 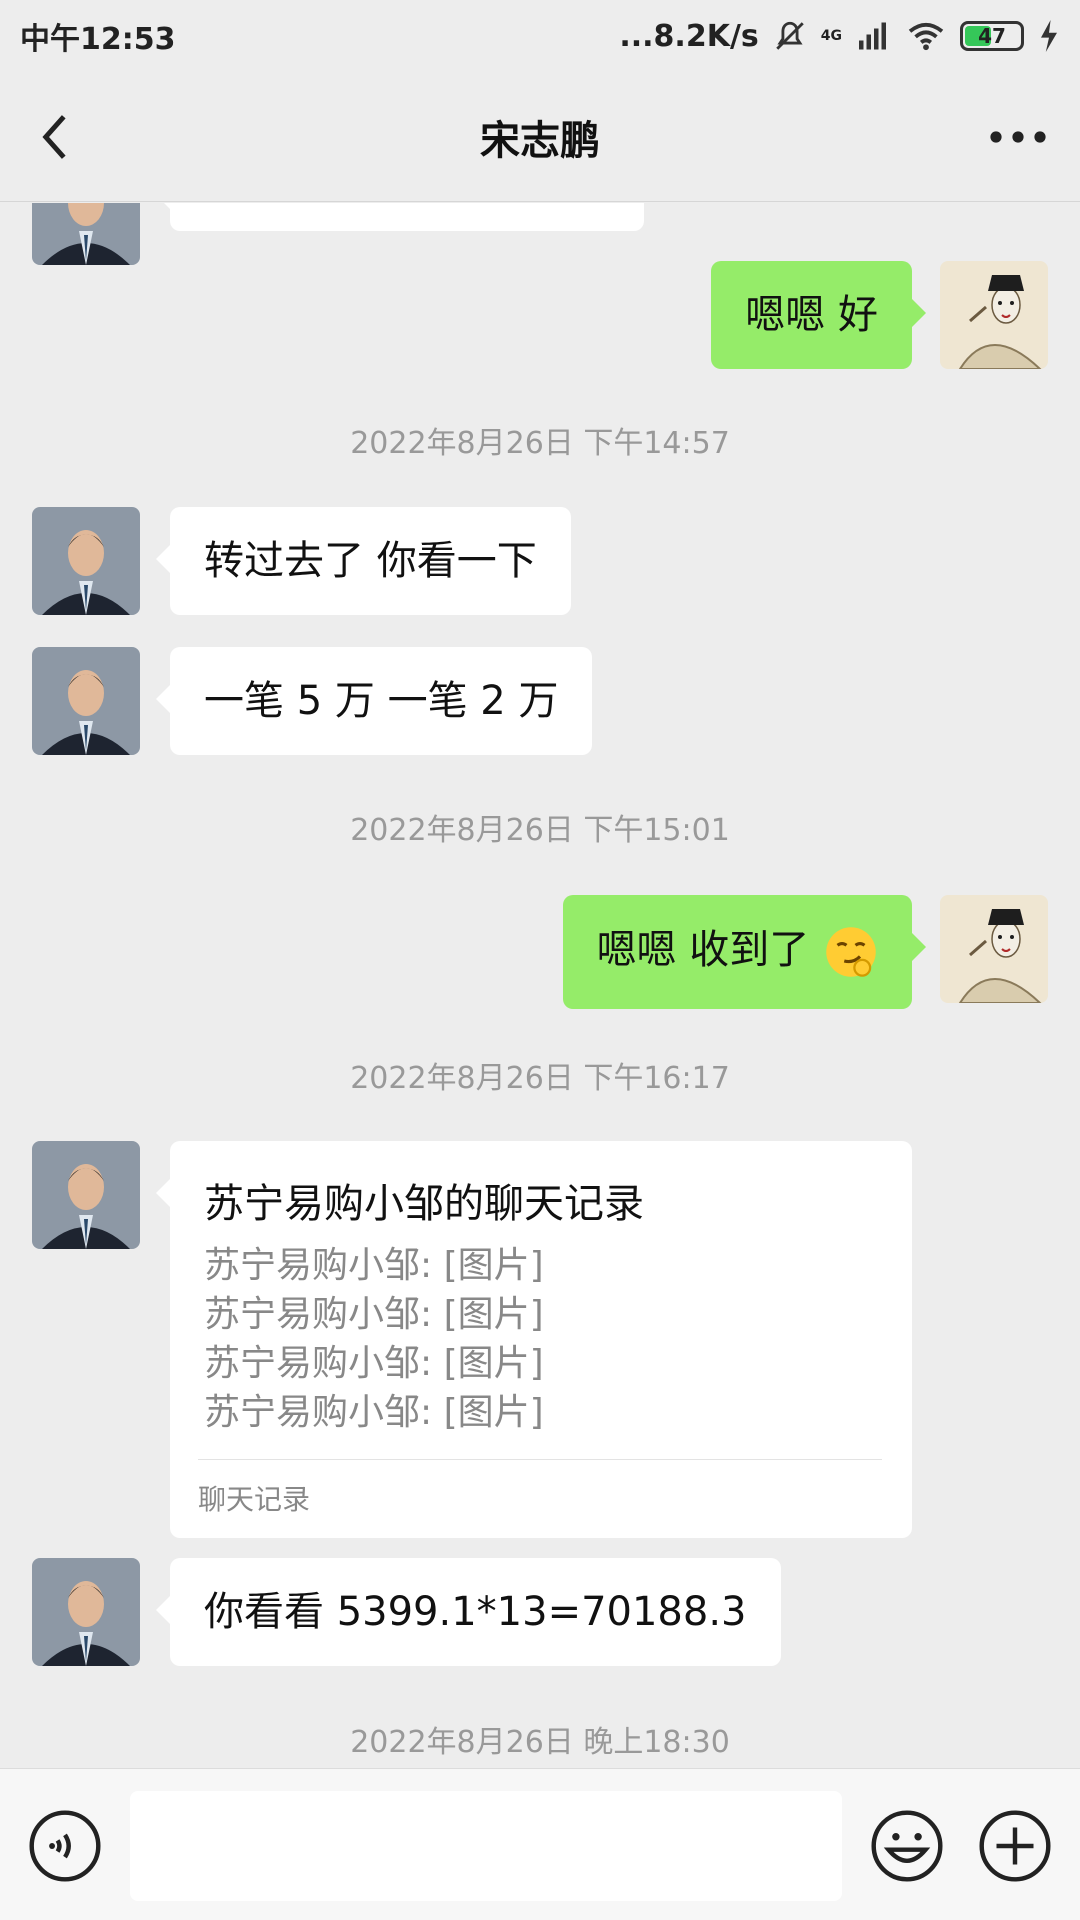 I want to click on plus-icon, so click(x=1015, y=1846).